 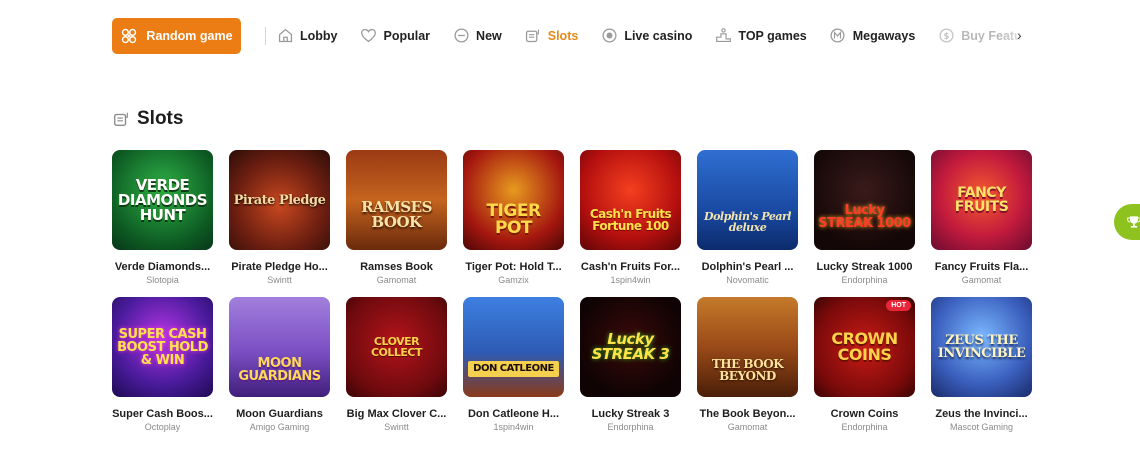 I want to click on podium-icon, so click(x=723, y=36).